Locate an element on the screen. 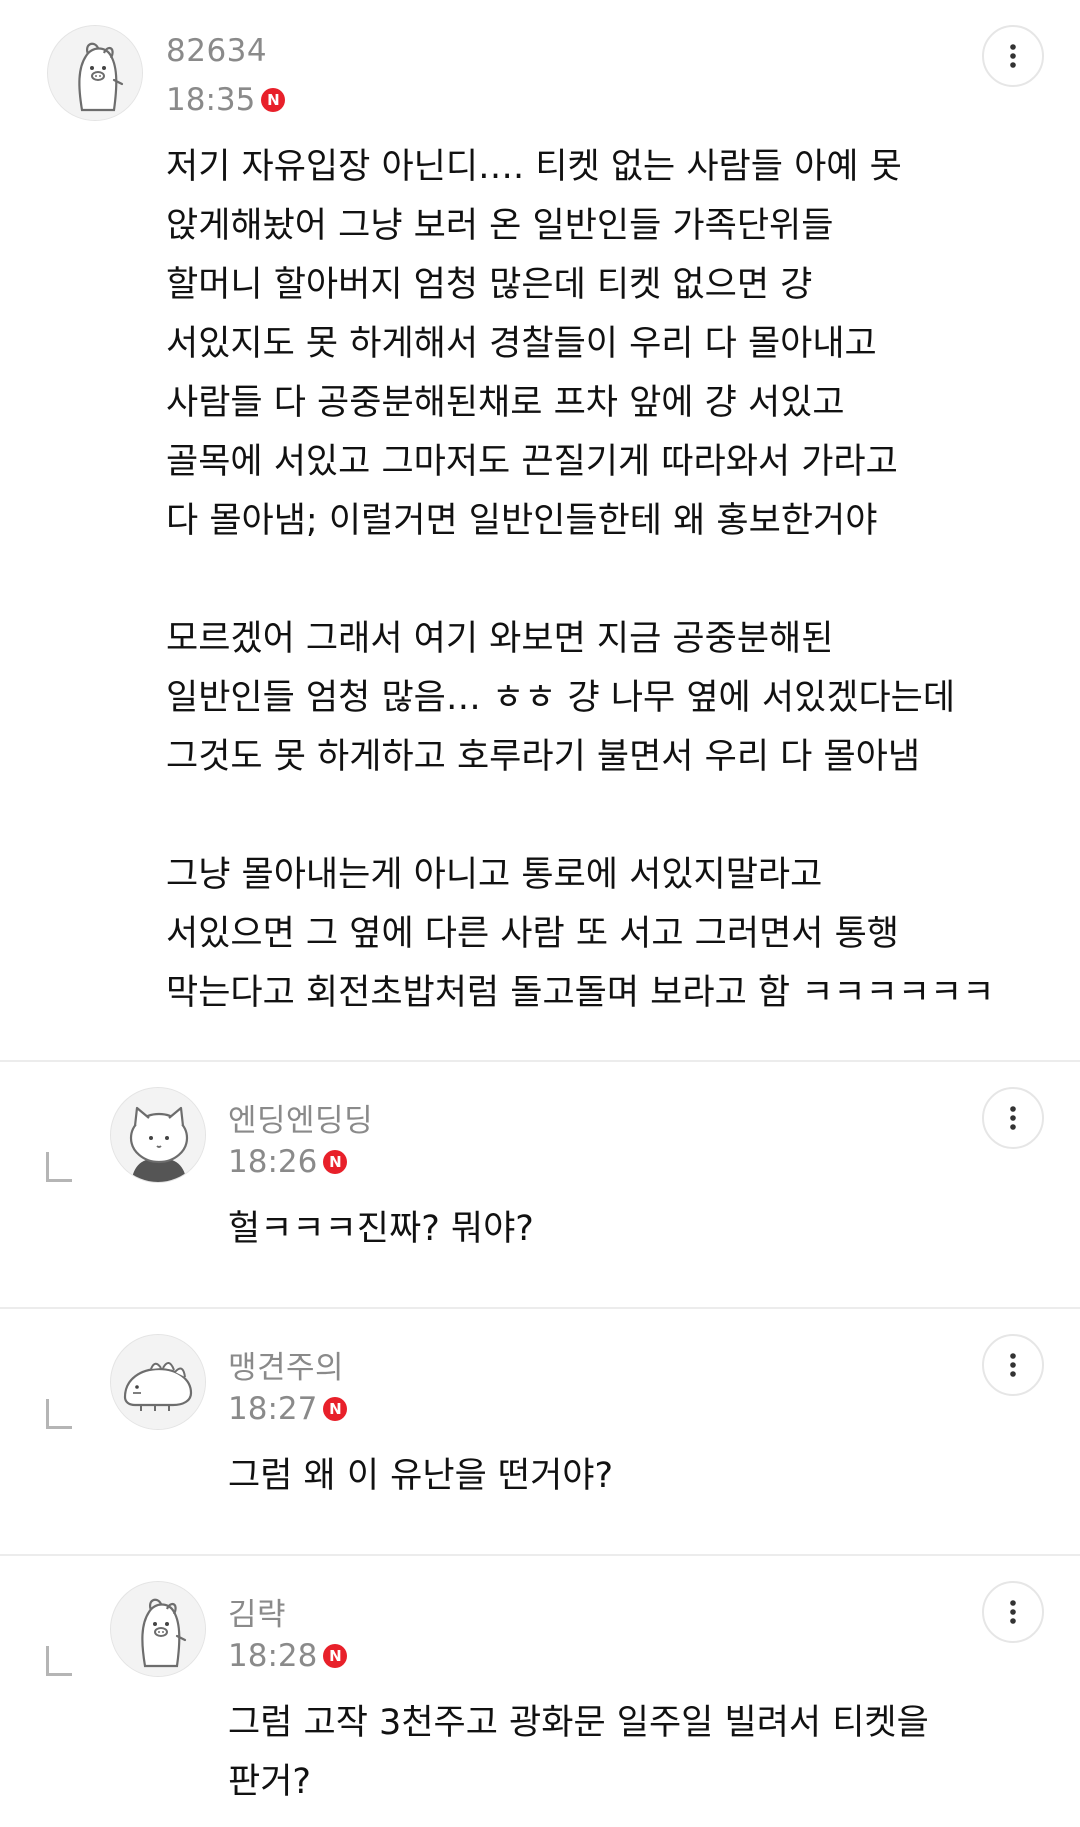  reply-item: 엔딩엔딩딩 18:26 N 헐ㅋㅋㅋ진짜? 뭐야? is located at coordinates (540, 1184).